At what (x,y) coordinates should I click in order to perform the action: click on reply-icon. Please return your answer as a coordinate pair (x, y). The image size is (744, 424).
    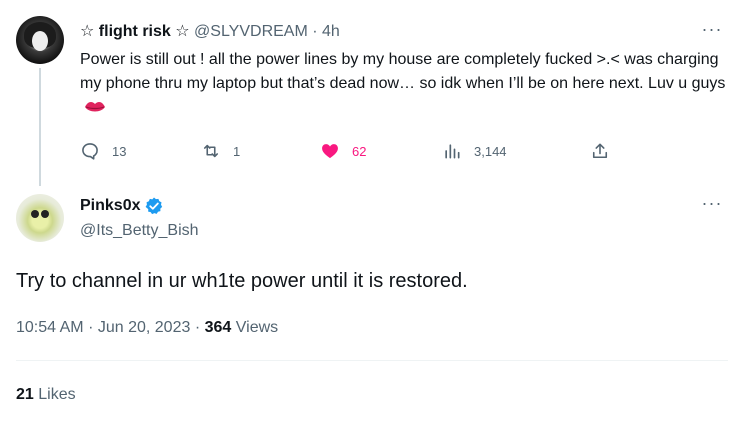
    Looking at the image, I should click on (90, 151).